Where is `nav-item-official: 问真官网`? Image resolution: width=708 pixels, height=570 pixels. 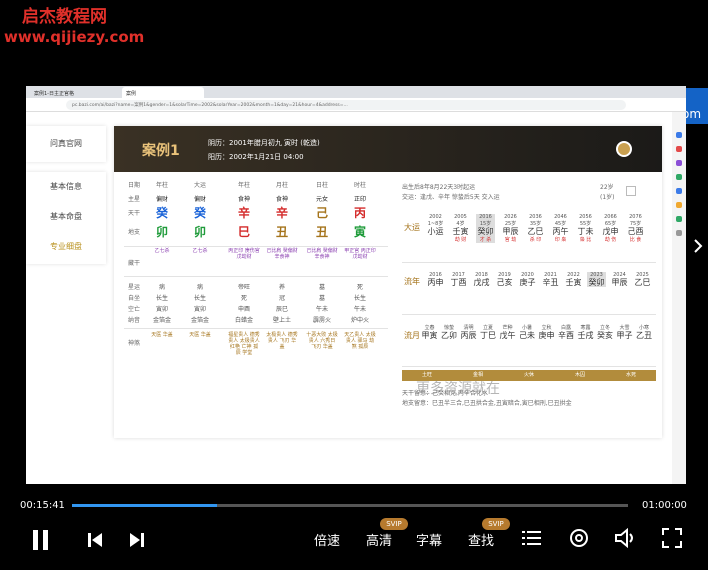
nav-item-official: 问真官网 is located at coordinates (66, 144).